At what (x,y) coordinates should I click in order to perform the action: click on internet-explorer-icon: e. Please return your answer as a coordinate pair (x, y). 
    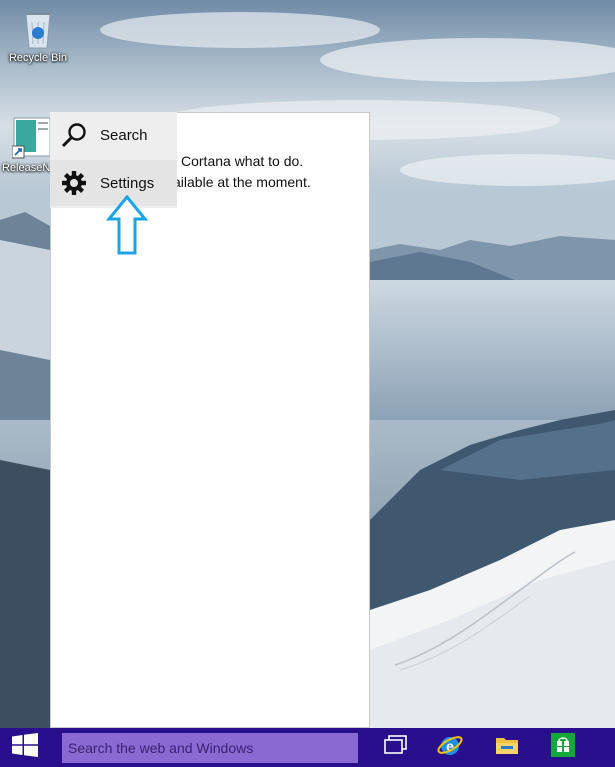
    Looking at the image, I should click on (450, 747).